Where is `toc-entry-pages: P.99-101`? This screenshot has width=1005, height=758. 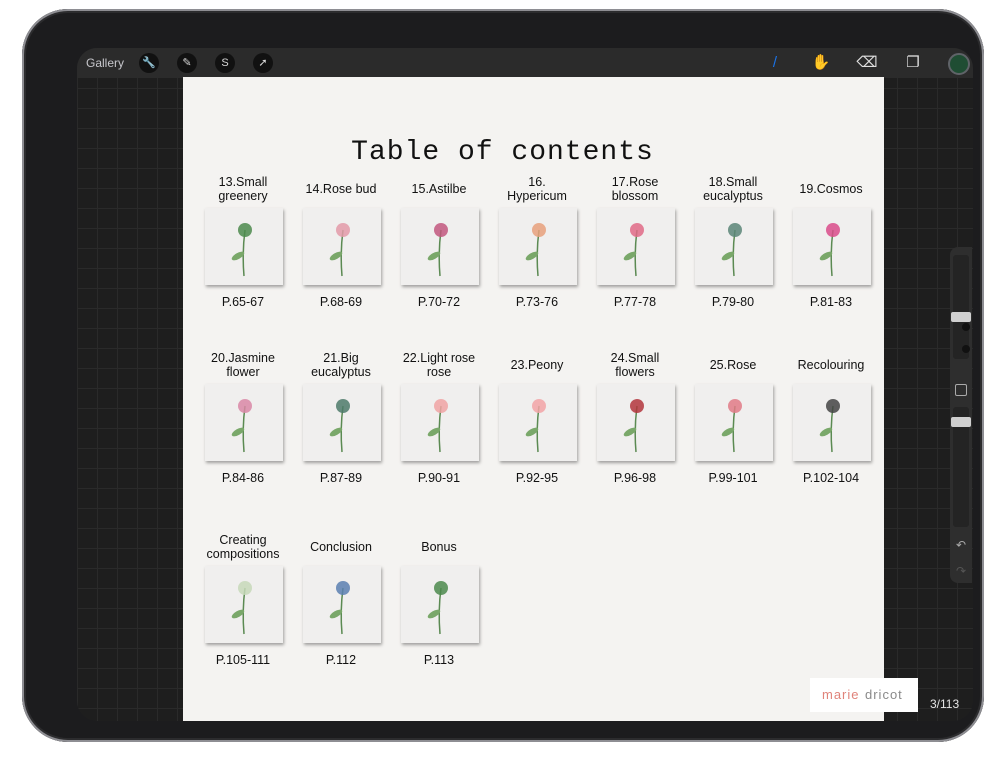
toc-entry-pages: P.99-101 is located at coordinates (733, 478).